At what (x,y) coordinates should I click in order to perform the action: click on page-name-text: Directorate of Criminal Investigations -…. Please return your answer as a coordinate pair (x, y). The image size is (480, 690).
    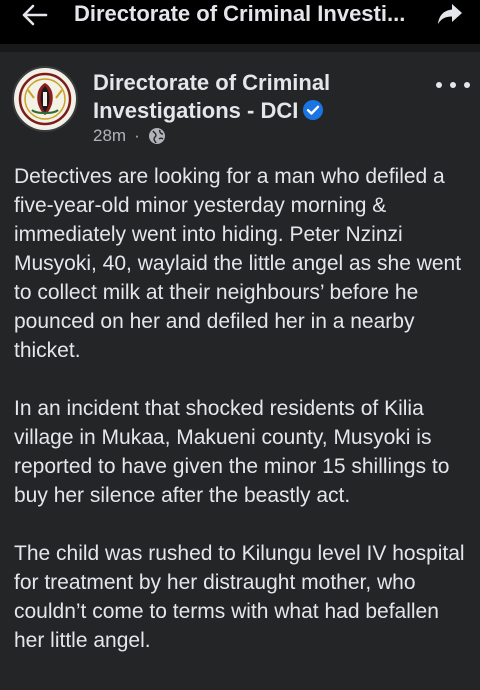
    Looking at the image, I should click on (211, 96).